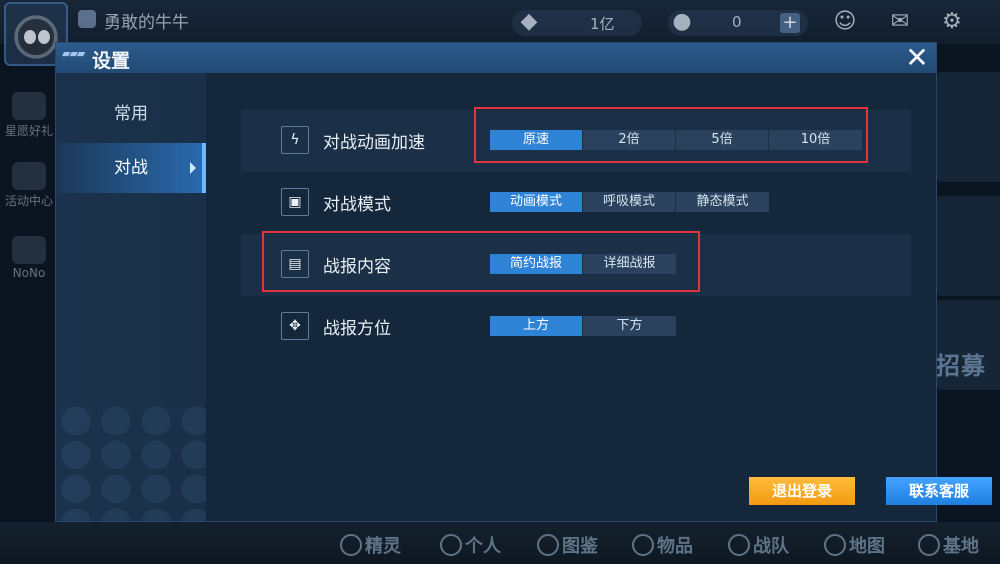  Describe the element at coordinates (771, 546) in the screenshot. I see `bottom-nav-label: 战队` at that location.